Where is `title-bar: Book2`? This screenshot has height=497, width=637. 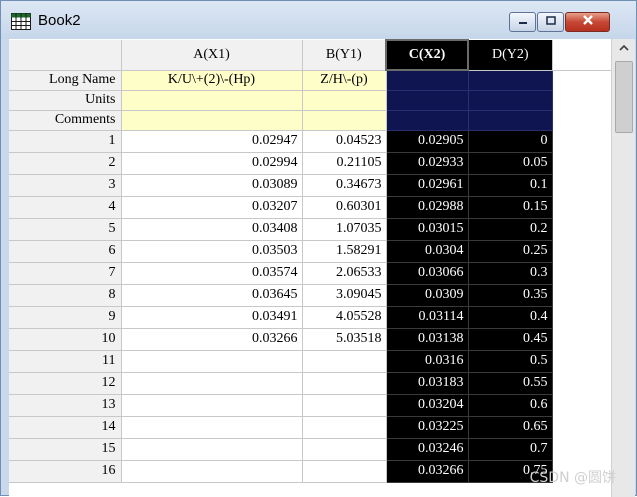
title-bar: Book2 is located at coordinates (318, 20).